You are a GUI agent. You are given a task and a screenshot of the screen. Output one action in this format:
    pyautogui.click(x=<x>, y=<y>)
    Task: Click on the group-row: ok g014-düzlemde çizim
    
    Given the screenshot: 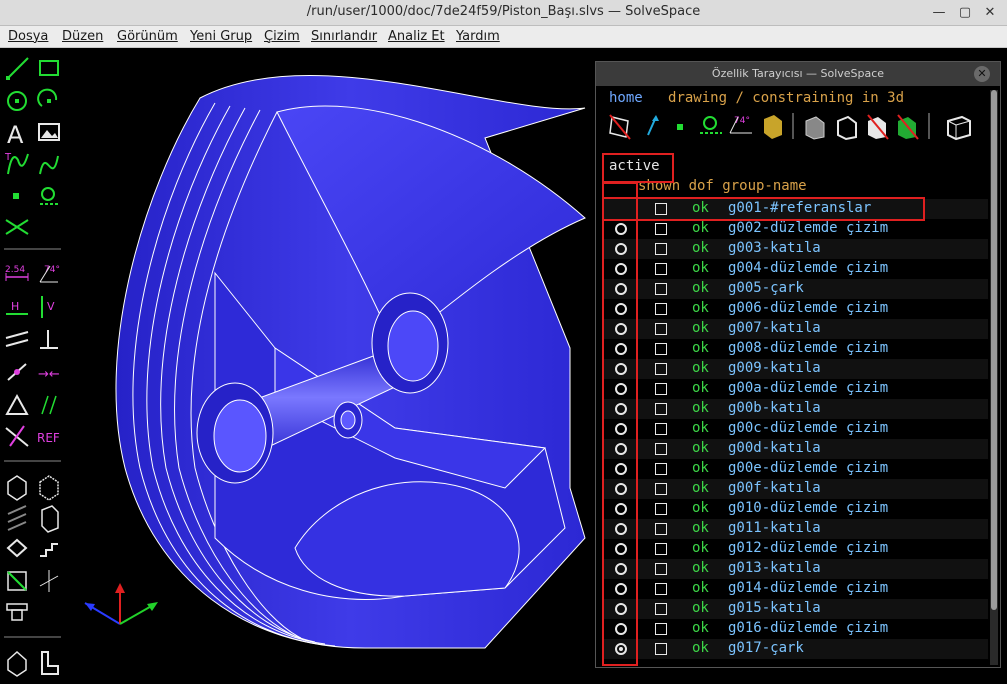 What is the action you would take?
    pyautogui.click(x=795, y=589)
    